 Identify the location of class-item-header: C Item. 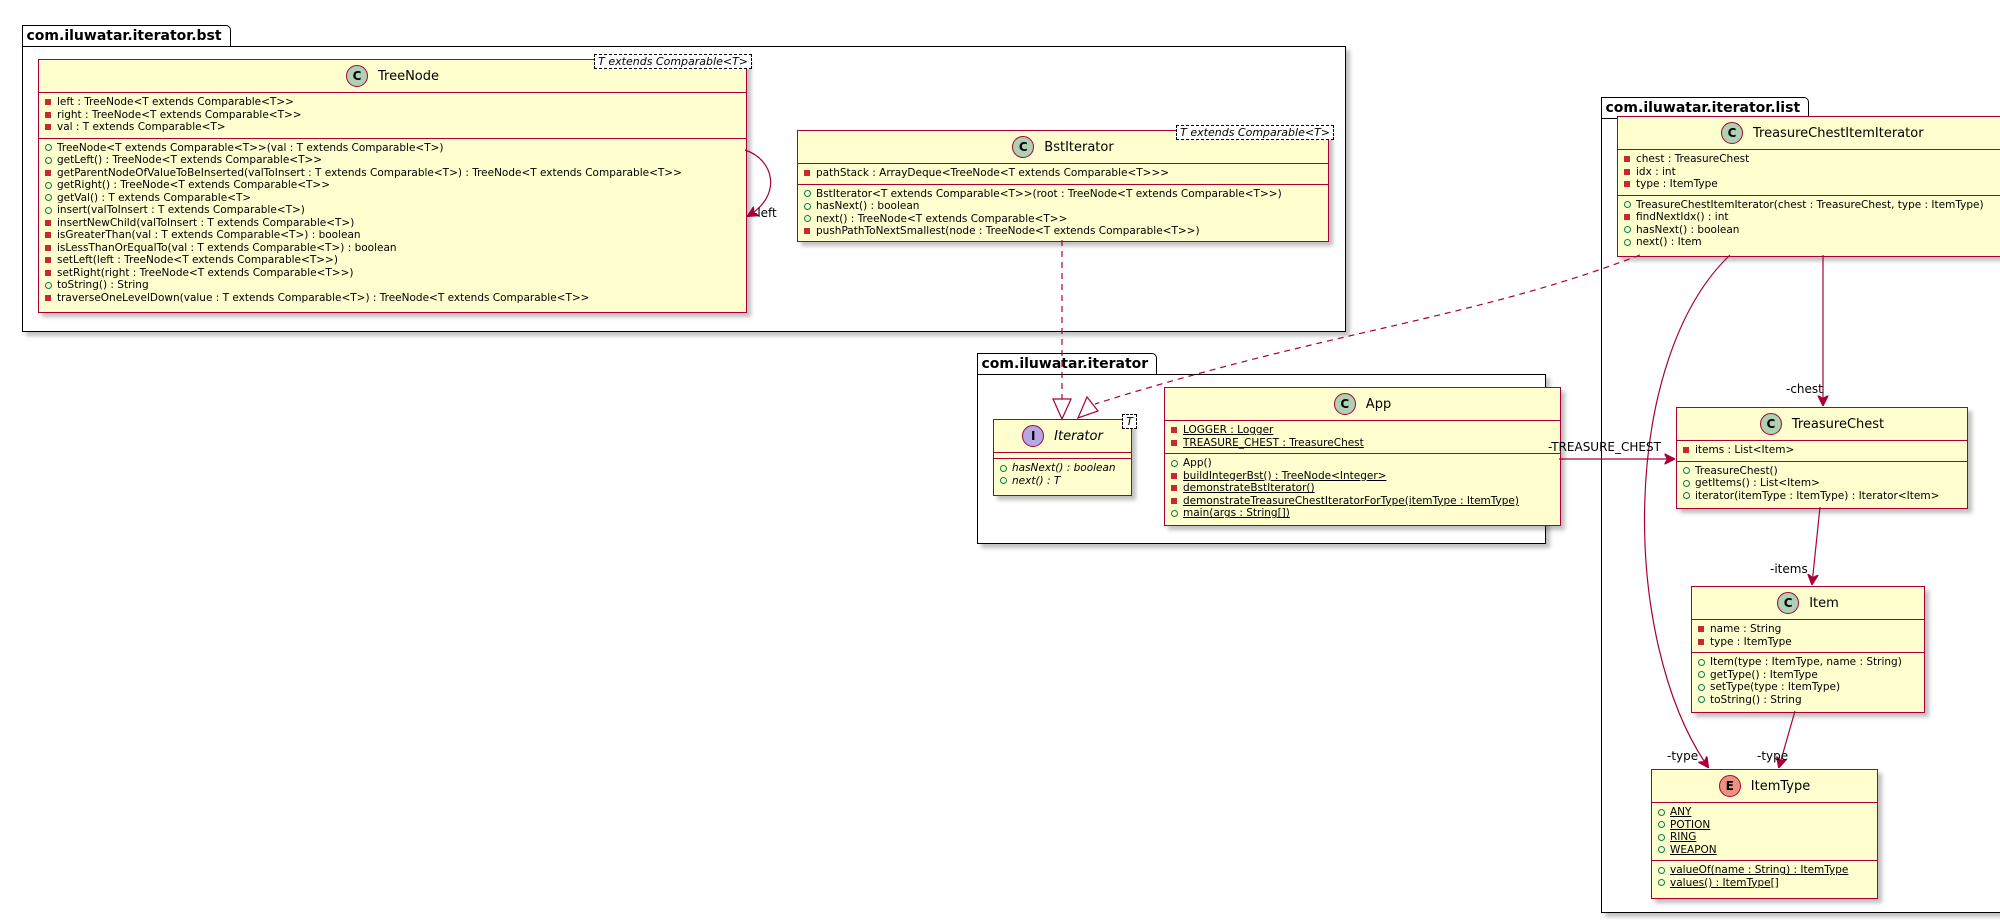
(1808, 603).